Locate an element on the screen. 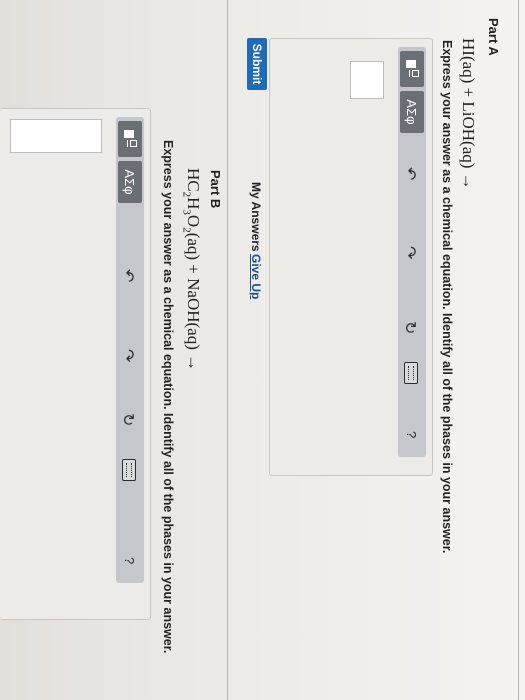  template-icon is located at coordinates (412, 69).